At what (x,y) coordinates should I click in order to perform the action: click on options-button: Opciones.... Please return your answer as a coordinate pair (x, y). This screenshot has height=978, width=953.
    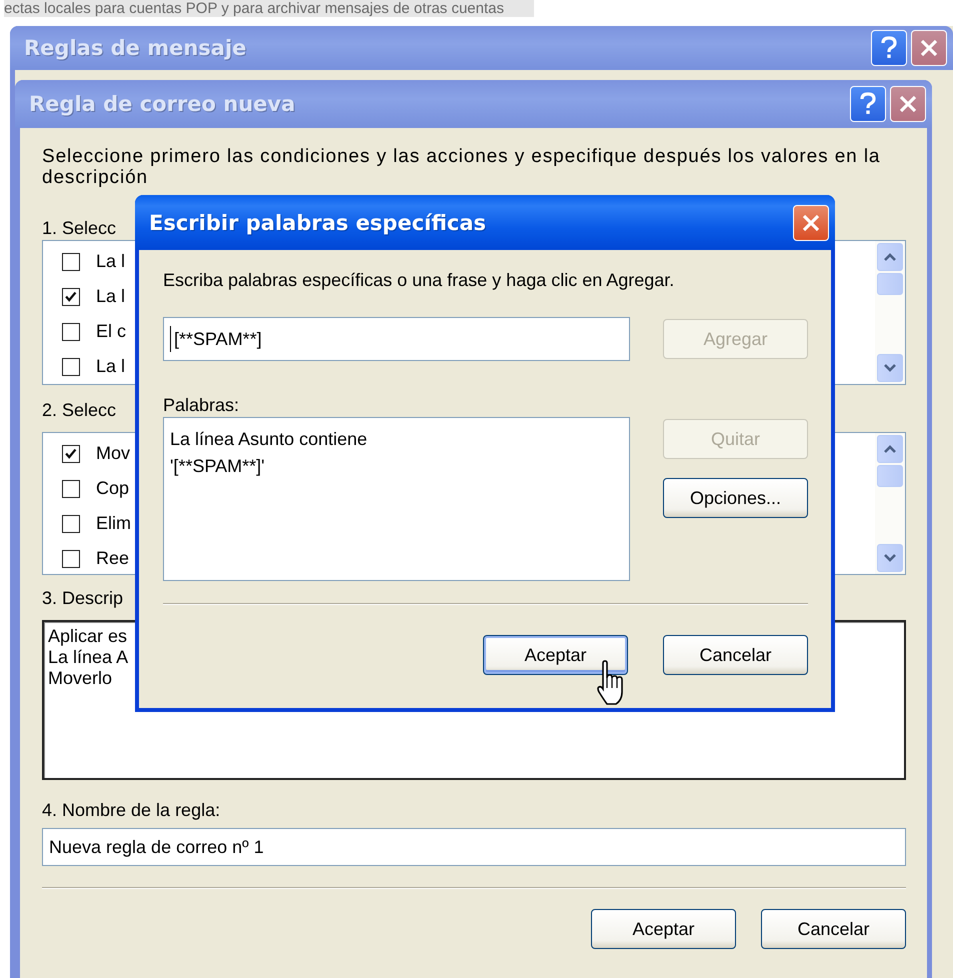
    Looking at the image, I should click on (735, 498).